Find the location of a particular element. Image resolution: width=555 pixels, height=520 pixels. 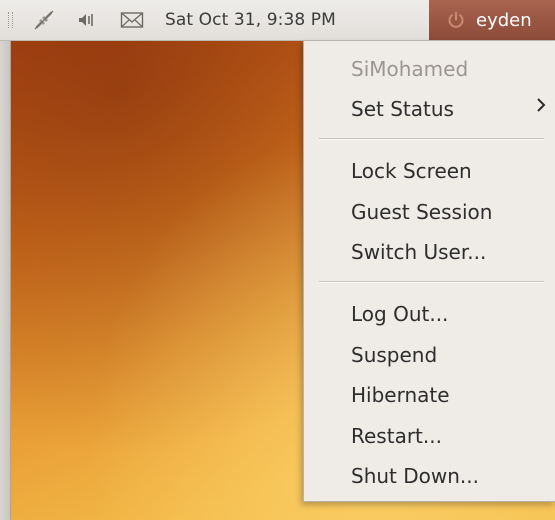

top-panel: Sat Oct 31, 9:38 PM eyden is located at coordinates (277, 20).